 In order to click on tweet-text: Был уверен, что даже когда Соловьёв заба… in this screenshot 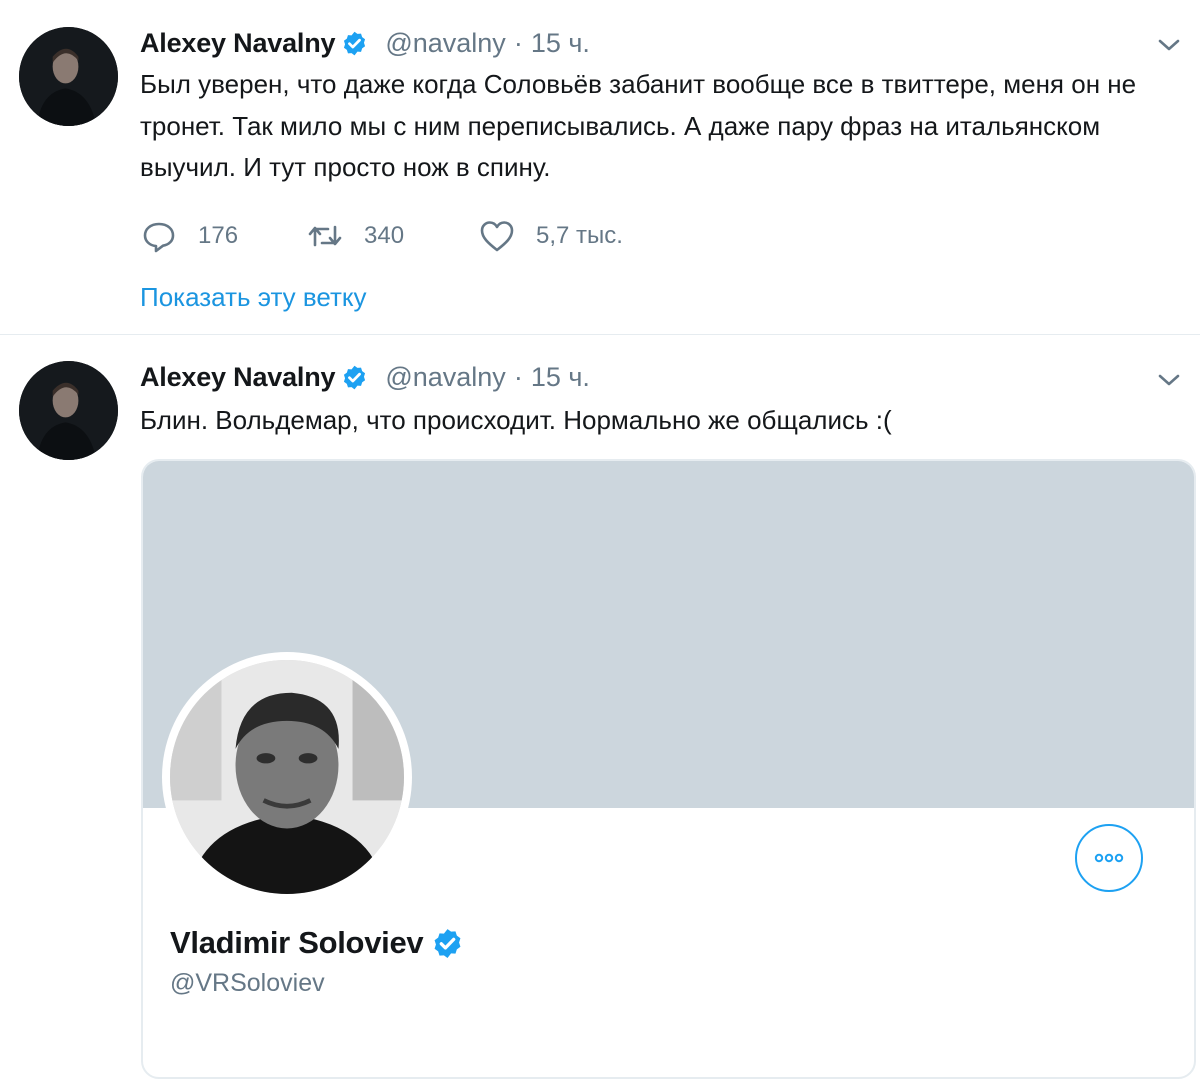, I will do `click(638, 125)`.